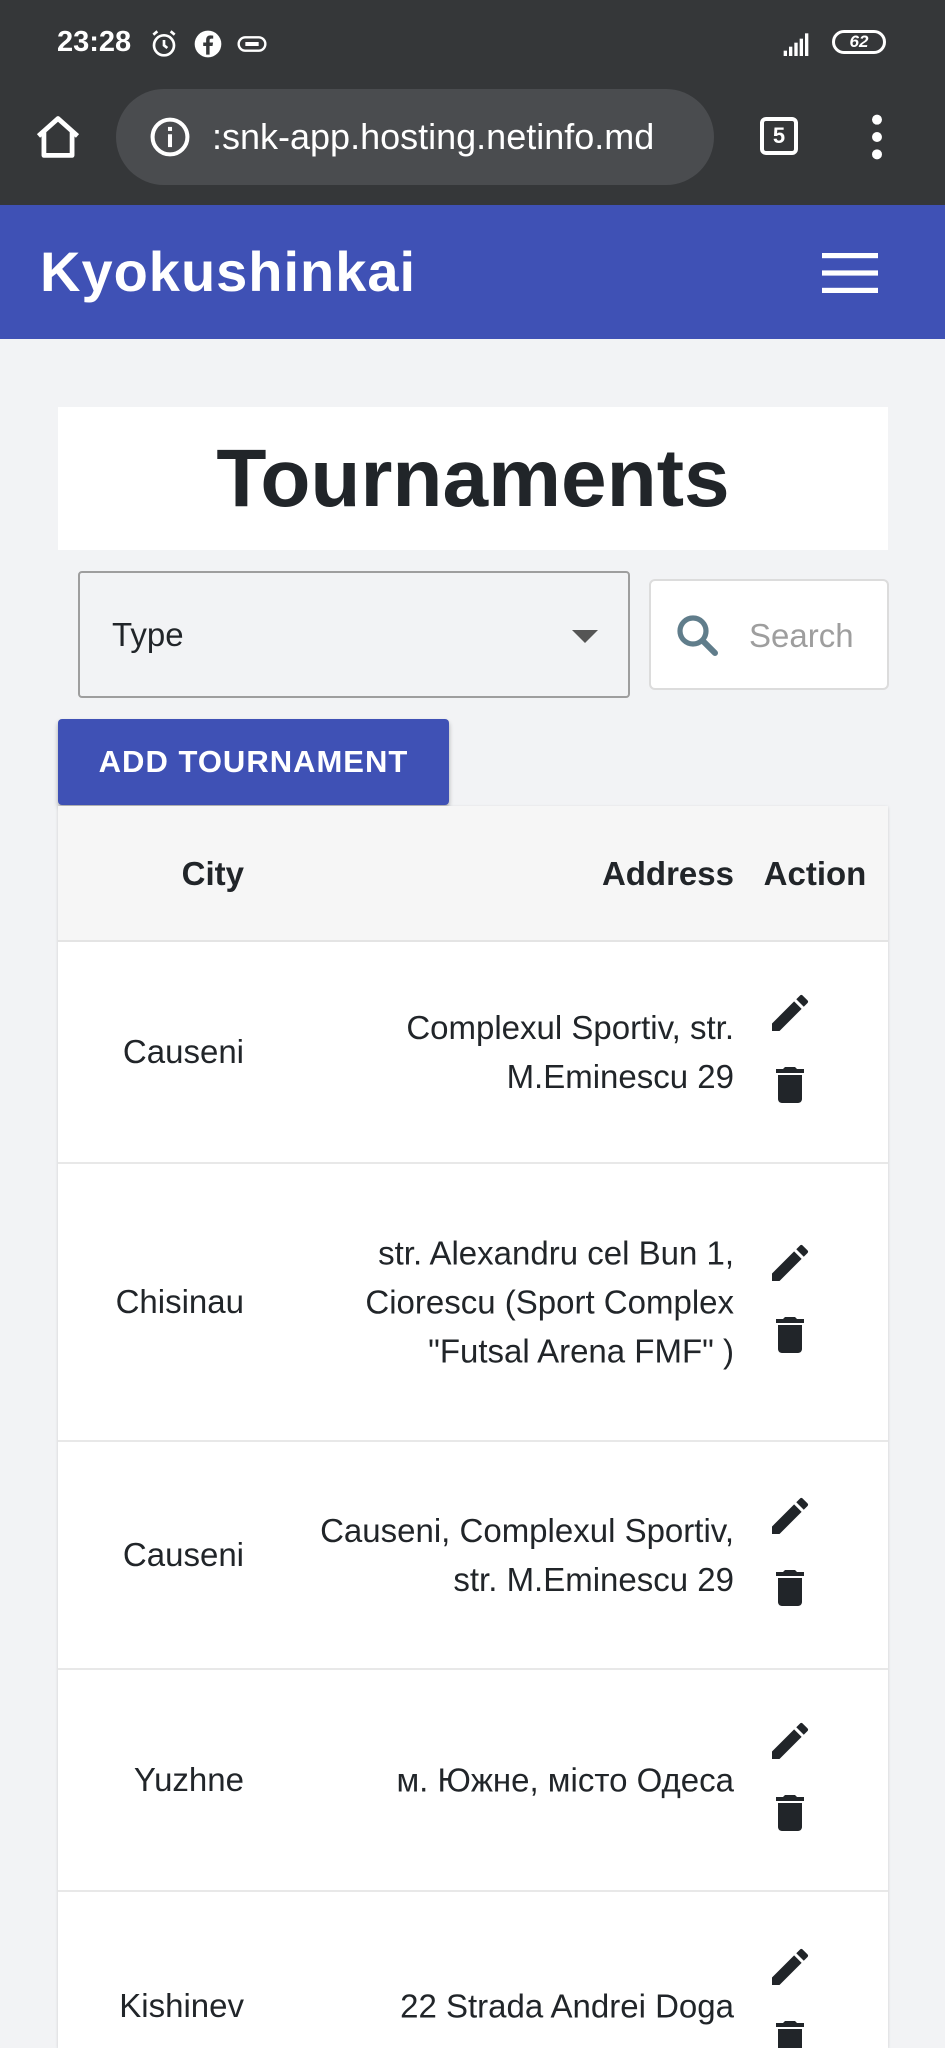 Image resolution: width=945 pixels, height=2048 pixels. I want to click on cell-city: Yuzhne, so click(188, 1779).